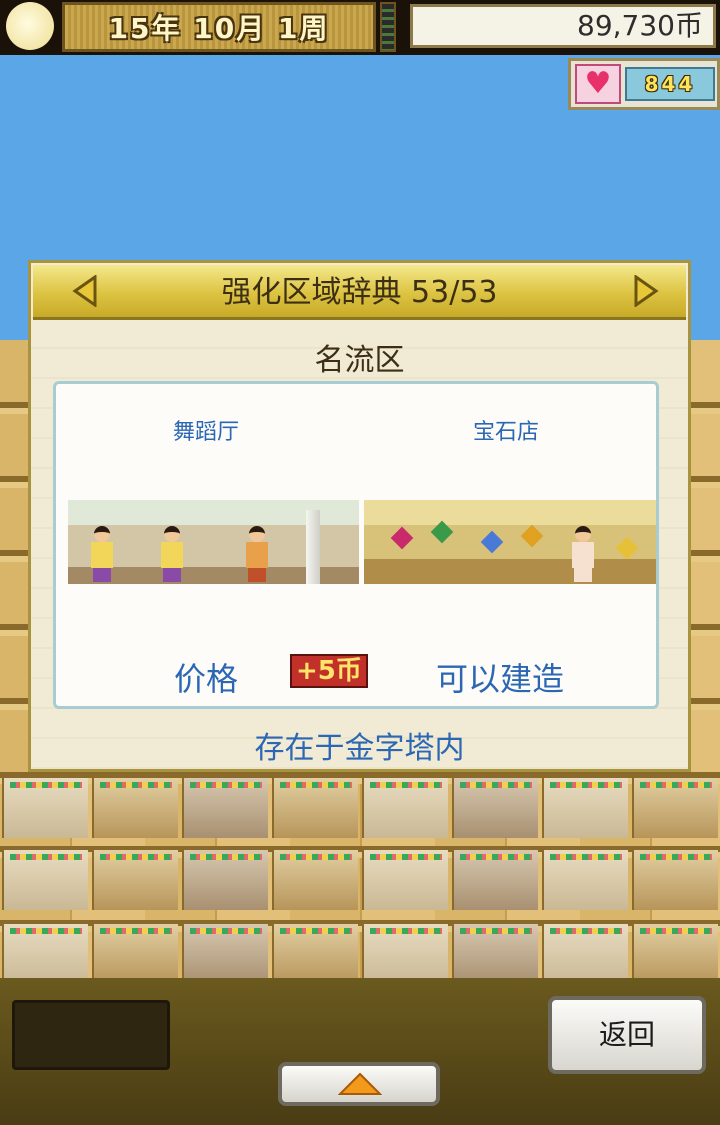 The image size is (720, 1125). I want to click on dialog-header: 强化区域辞典 53/53, so click(359, 292).